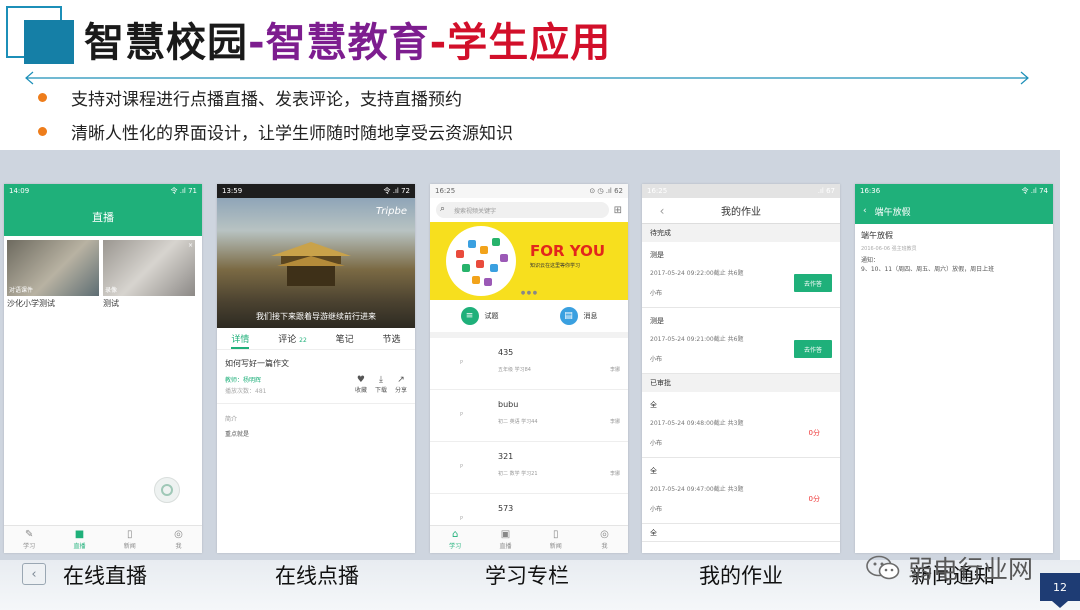 The width and height of the screenshot is (1080, 610). What do you see at coordinates (568, 316) in the screenshot?
I see `message-icon: ▤` at bounding box center [568, 316].